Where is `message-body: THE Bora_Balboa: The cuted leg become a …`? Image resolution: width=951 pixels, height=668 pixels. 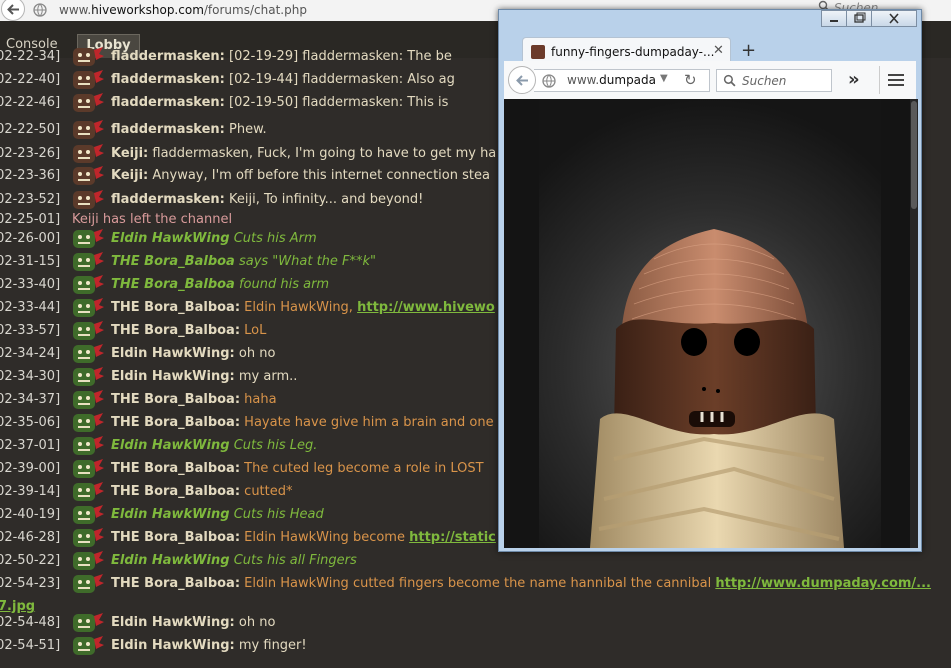 message-body: THE Bora_Balboa: The cuted leg become a … is located at coordinates (297, 468).